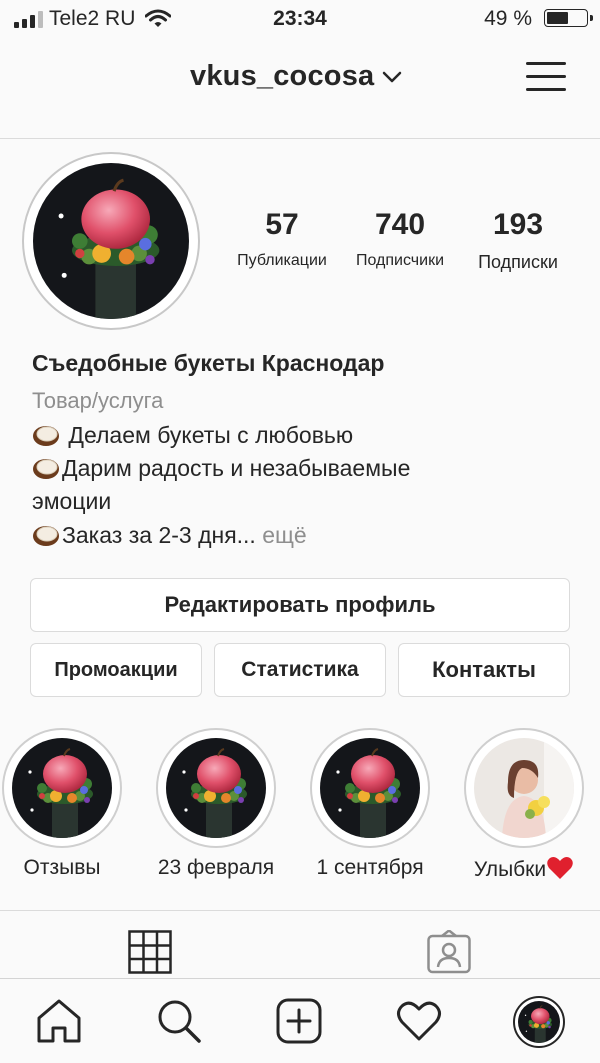 This screenshot has width=600, height=1063. I want to click on bouquet-photo, so click(111, 241).